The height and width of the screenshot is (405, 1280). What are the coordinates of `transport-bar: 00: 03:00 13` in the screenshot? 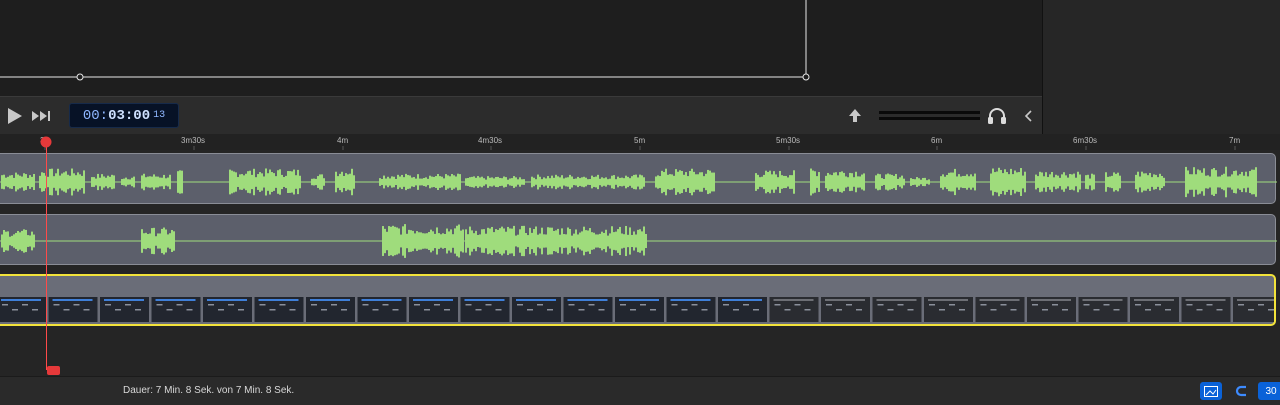 It's located at (521, 115).